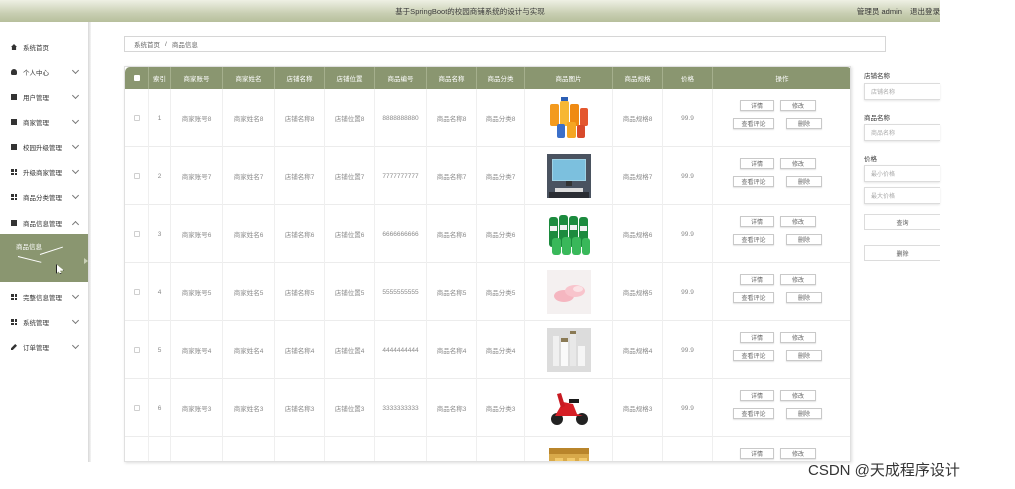 The height and width of the screenshot is (489, 1015). What do you see at coordinates (249, 118) in the screenshot?
I see `cell-name: 商家姓名8` at bounding box center [249, 118].